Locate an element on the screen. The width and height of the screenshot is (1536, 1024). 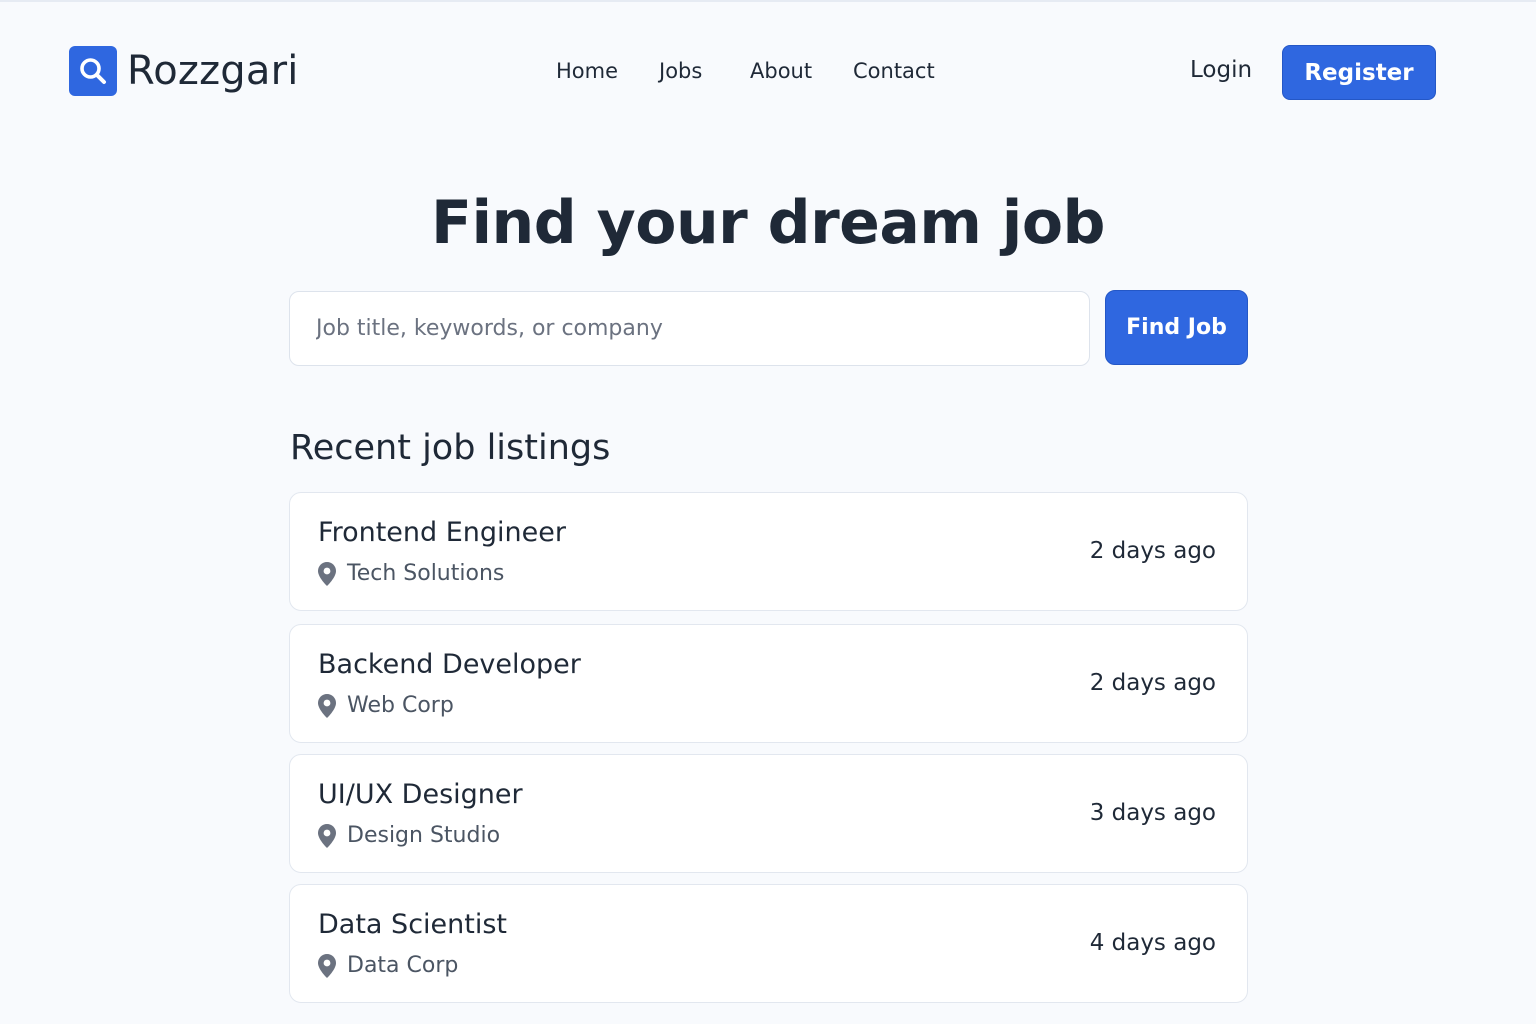
login-link: Login is located at coordinates (1221, 70).